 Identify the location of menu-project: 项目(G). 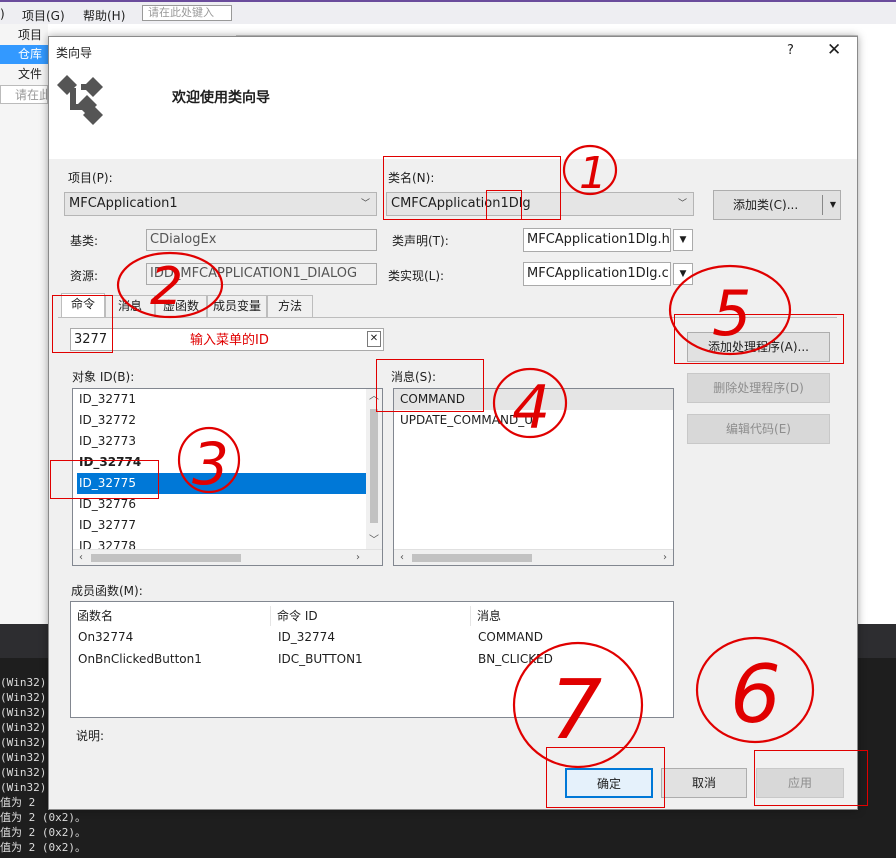
(43, 15).